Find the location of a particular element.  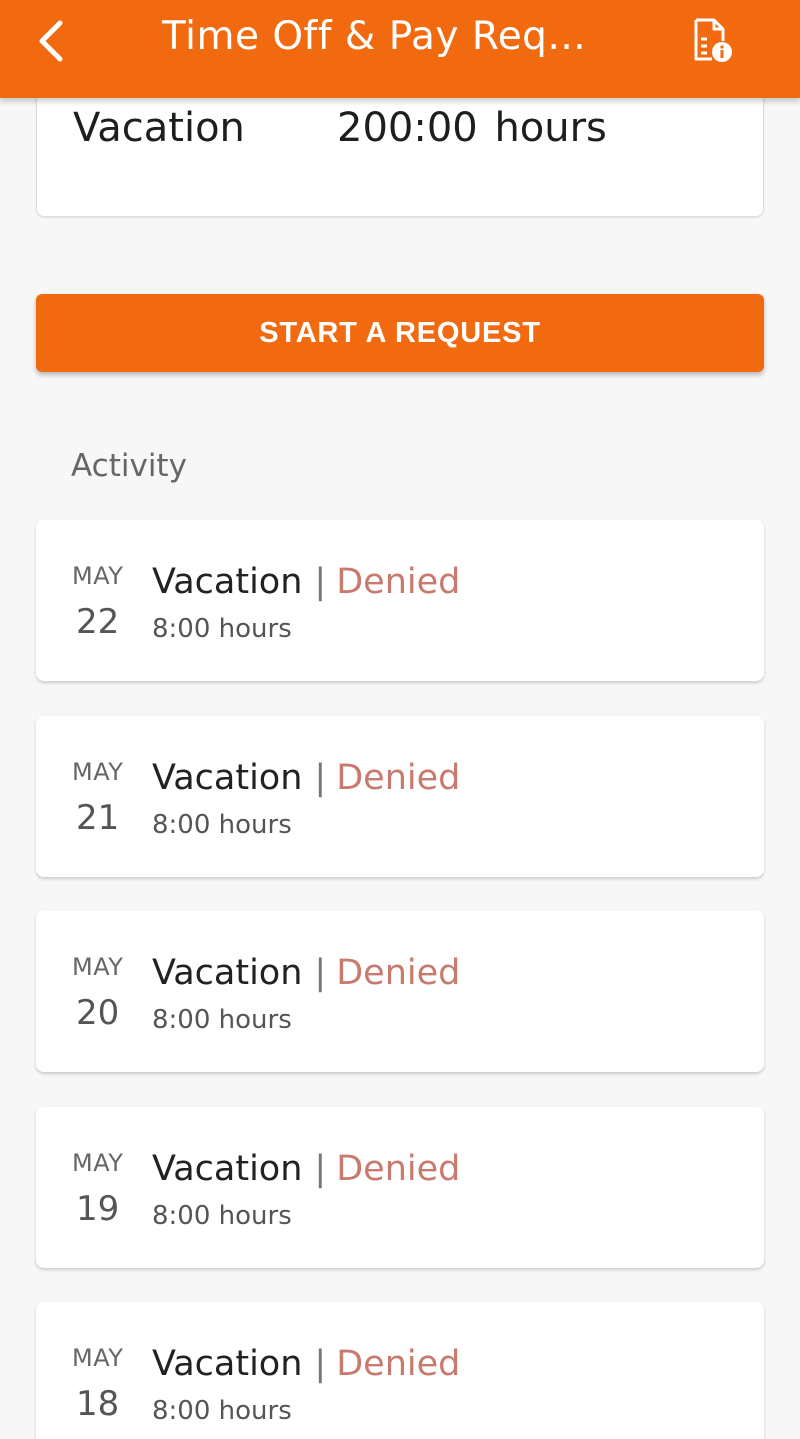

balance-type: Vacation is located at coordinates (159, 128).